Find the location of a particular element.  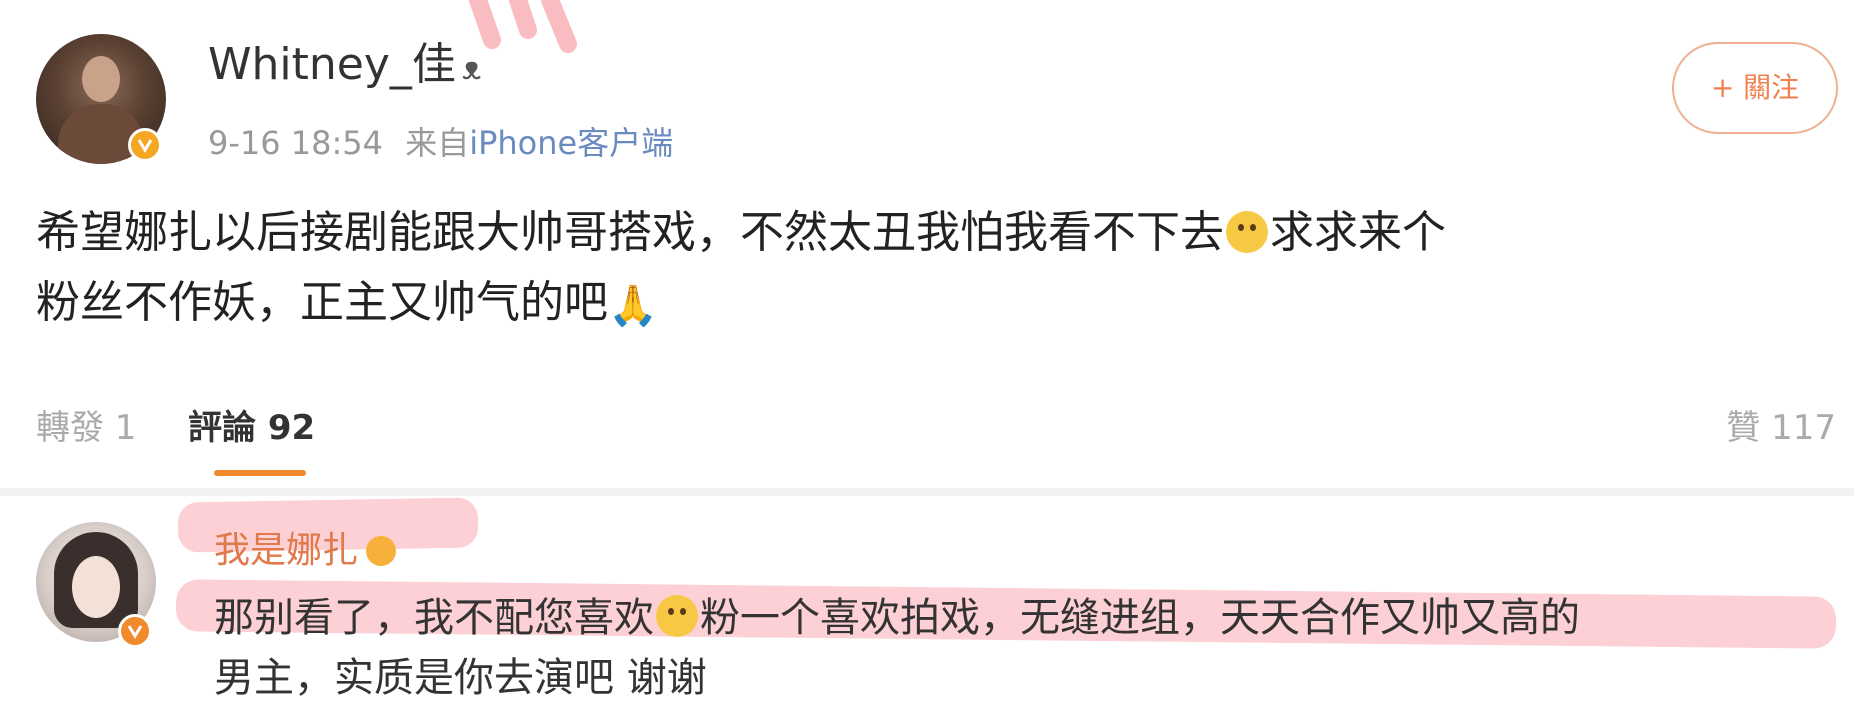

panda-face-icon: ᴥ is located at coordinates (471, 68).